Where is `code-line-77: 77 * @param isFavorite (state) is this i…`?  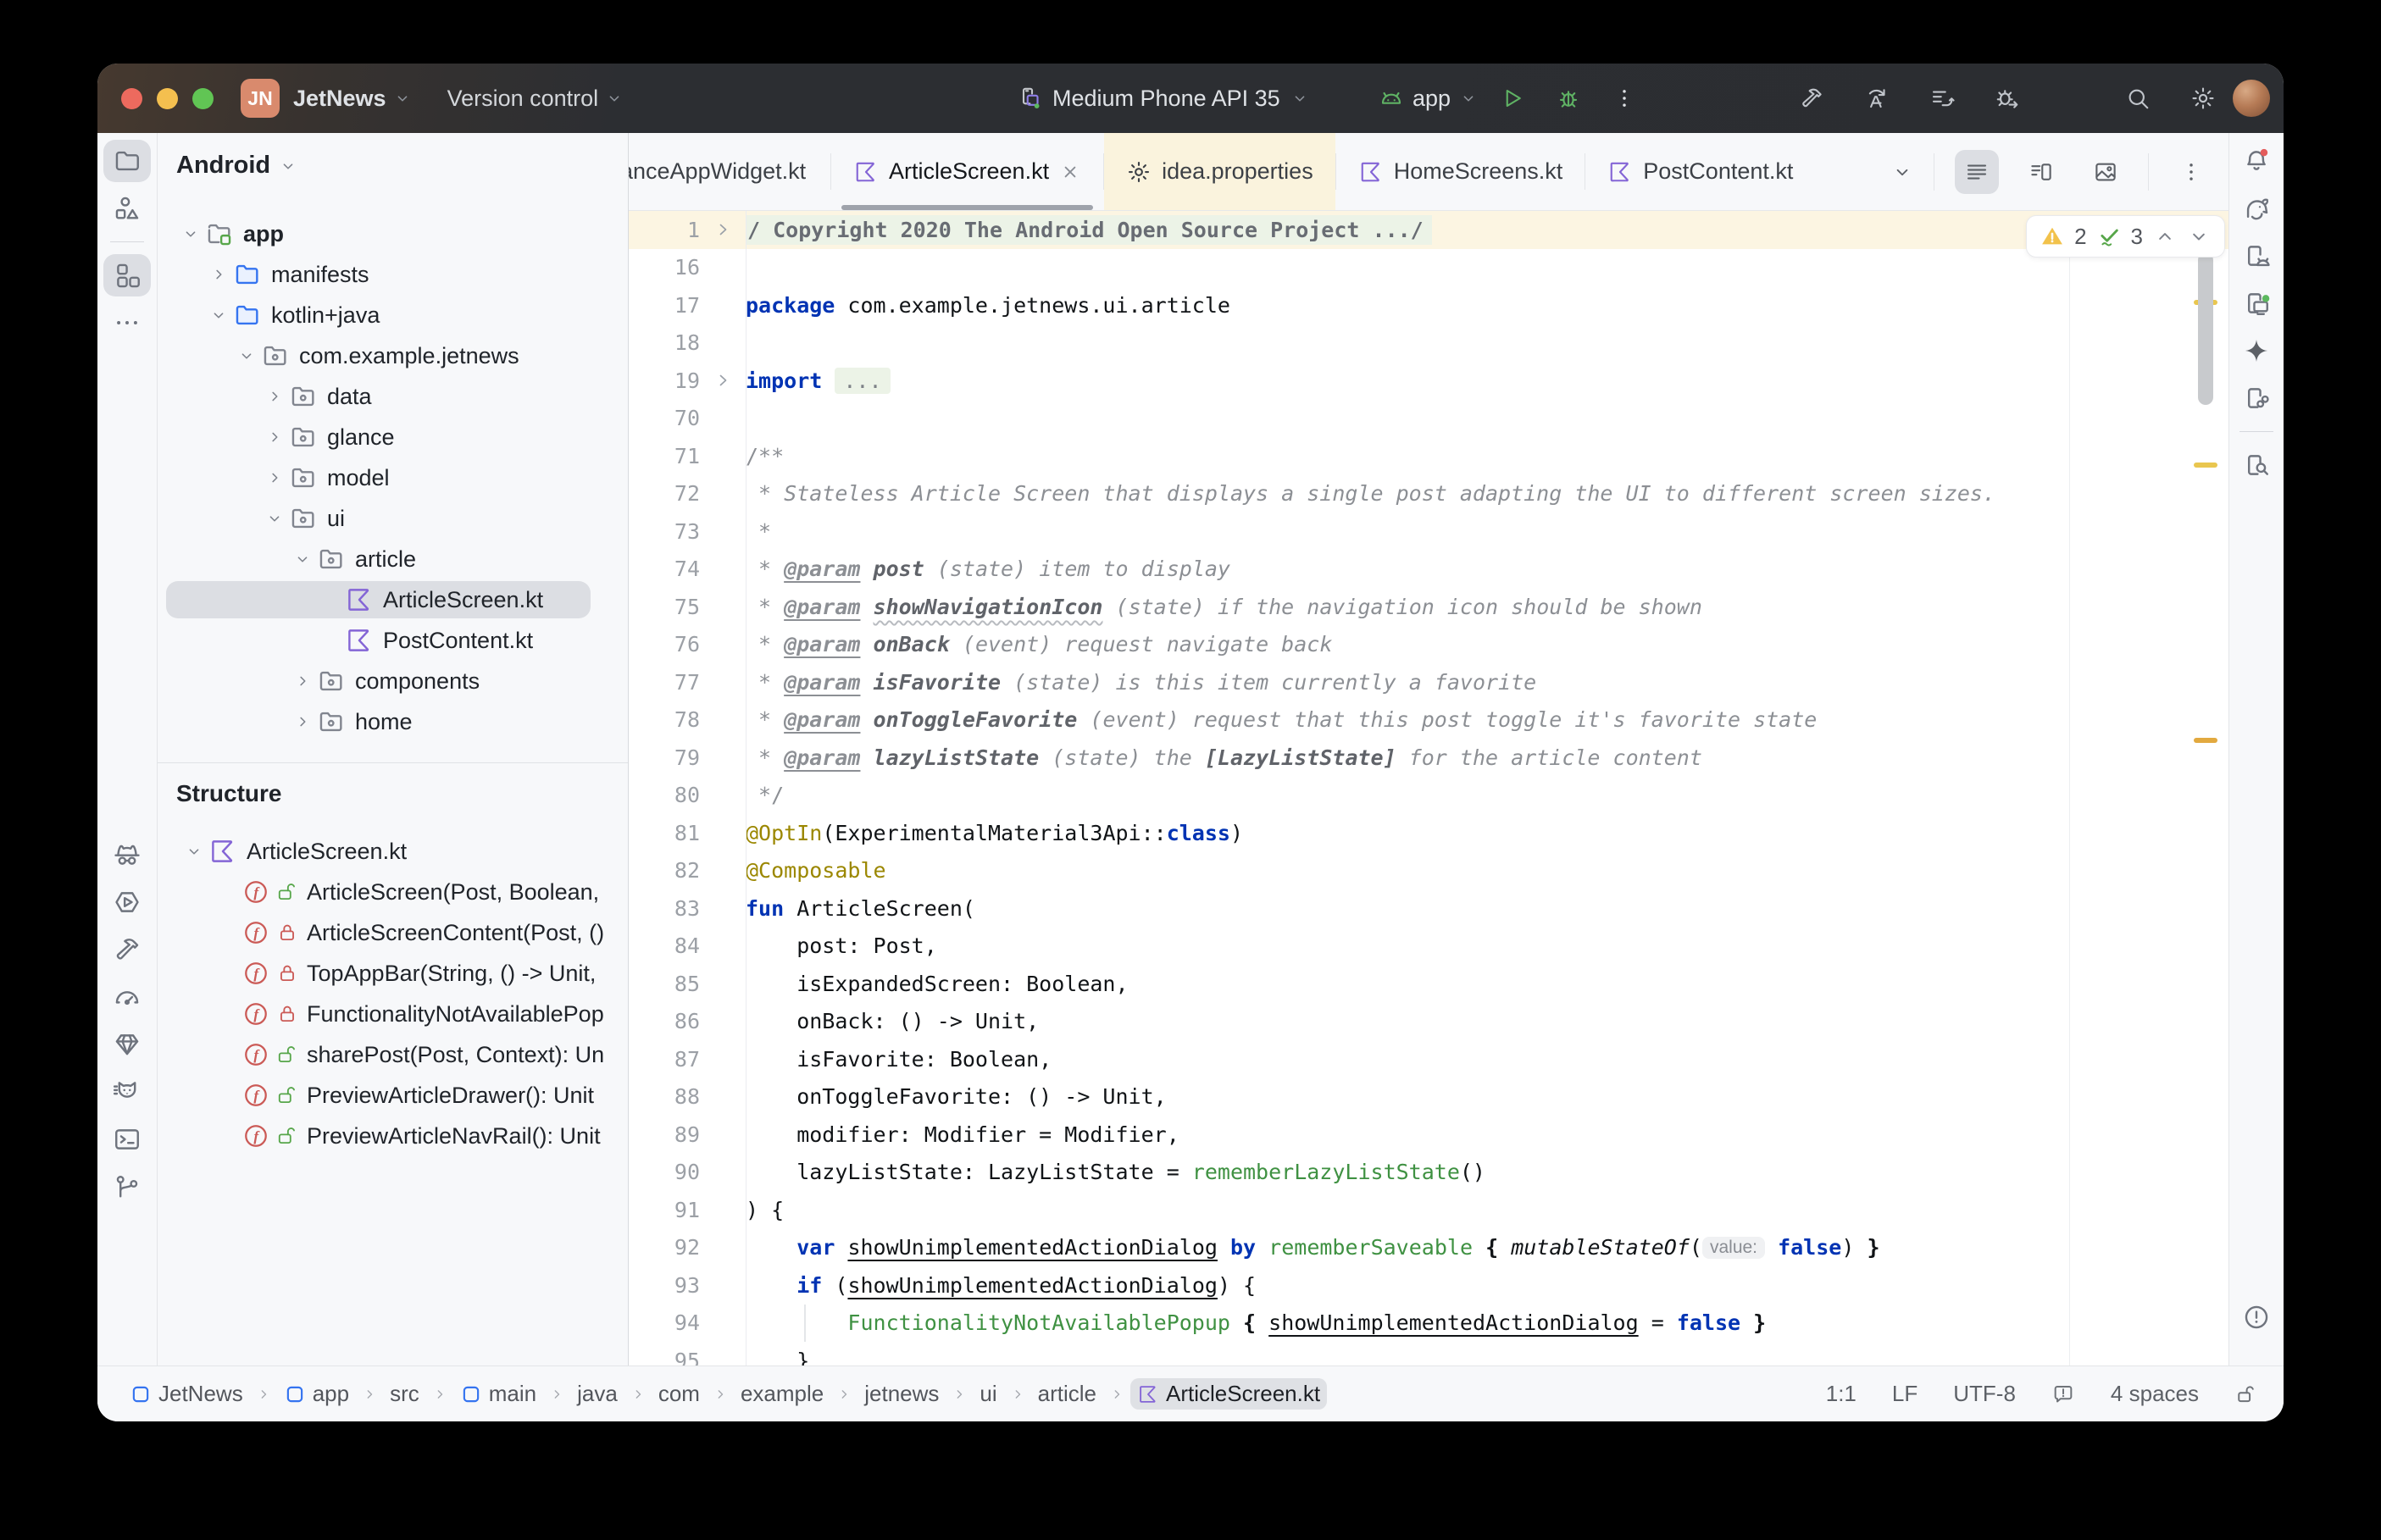
code-line-77: 77 * @param isFavorite (state) is this i… is located at coordinates (1428, 682).